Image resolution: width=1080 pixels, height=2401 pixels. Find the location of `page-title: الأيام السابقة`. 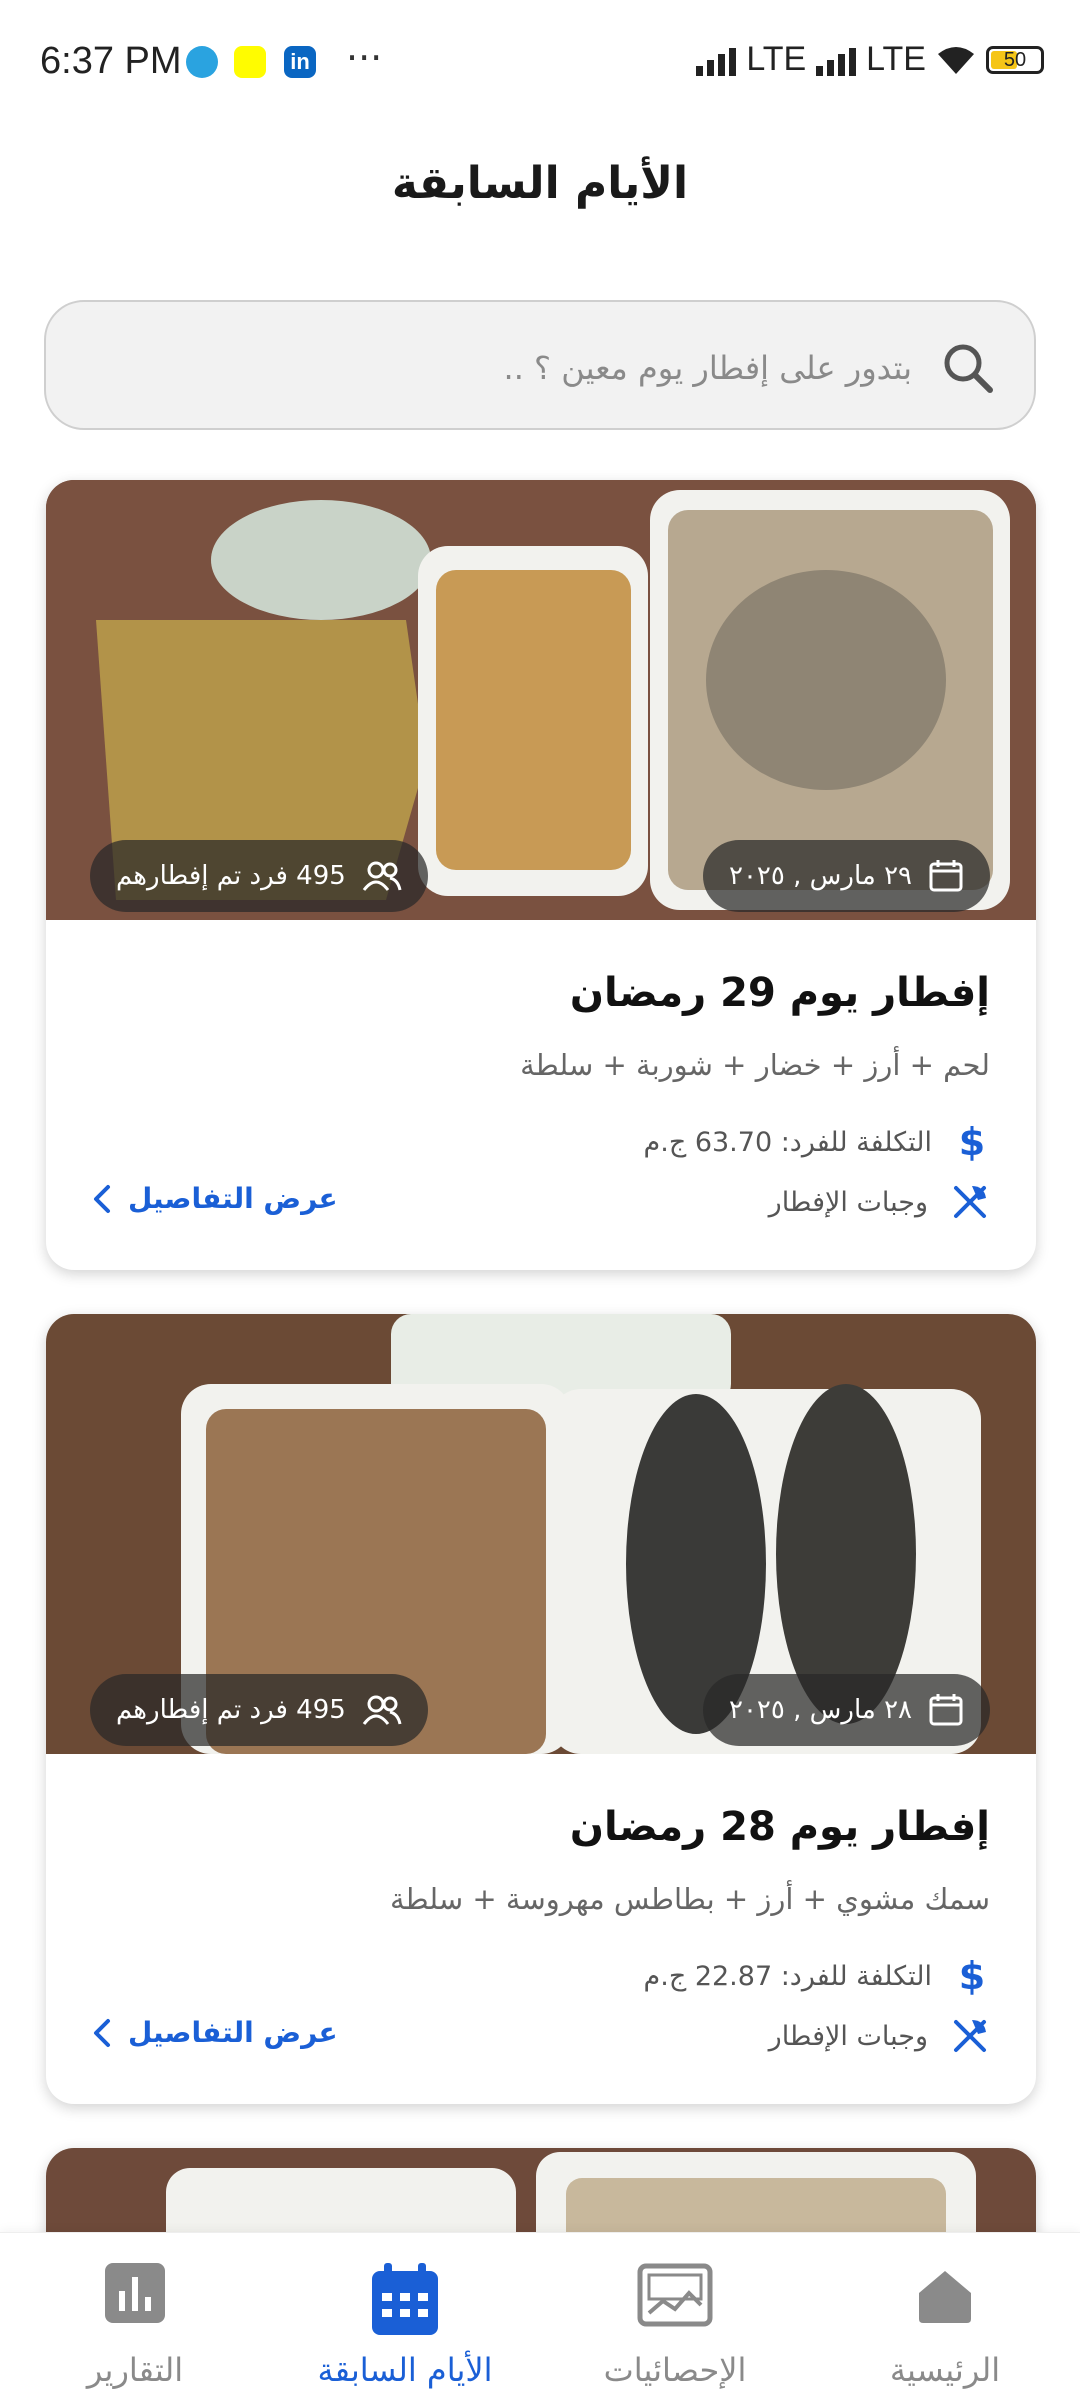

page-title: الأيام السابقة is located at coordinates (540, 183).